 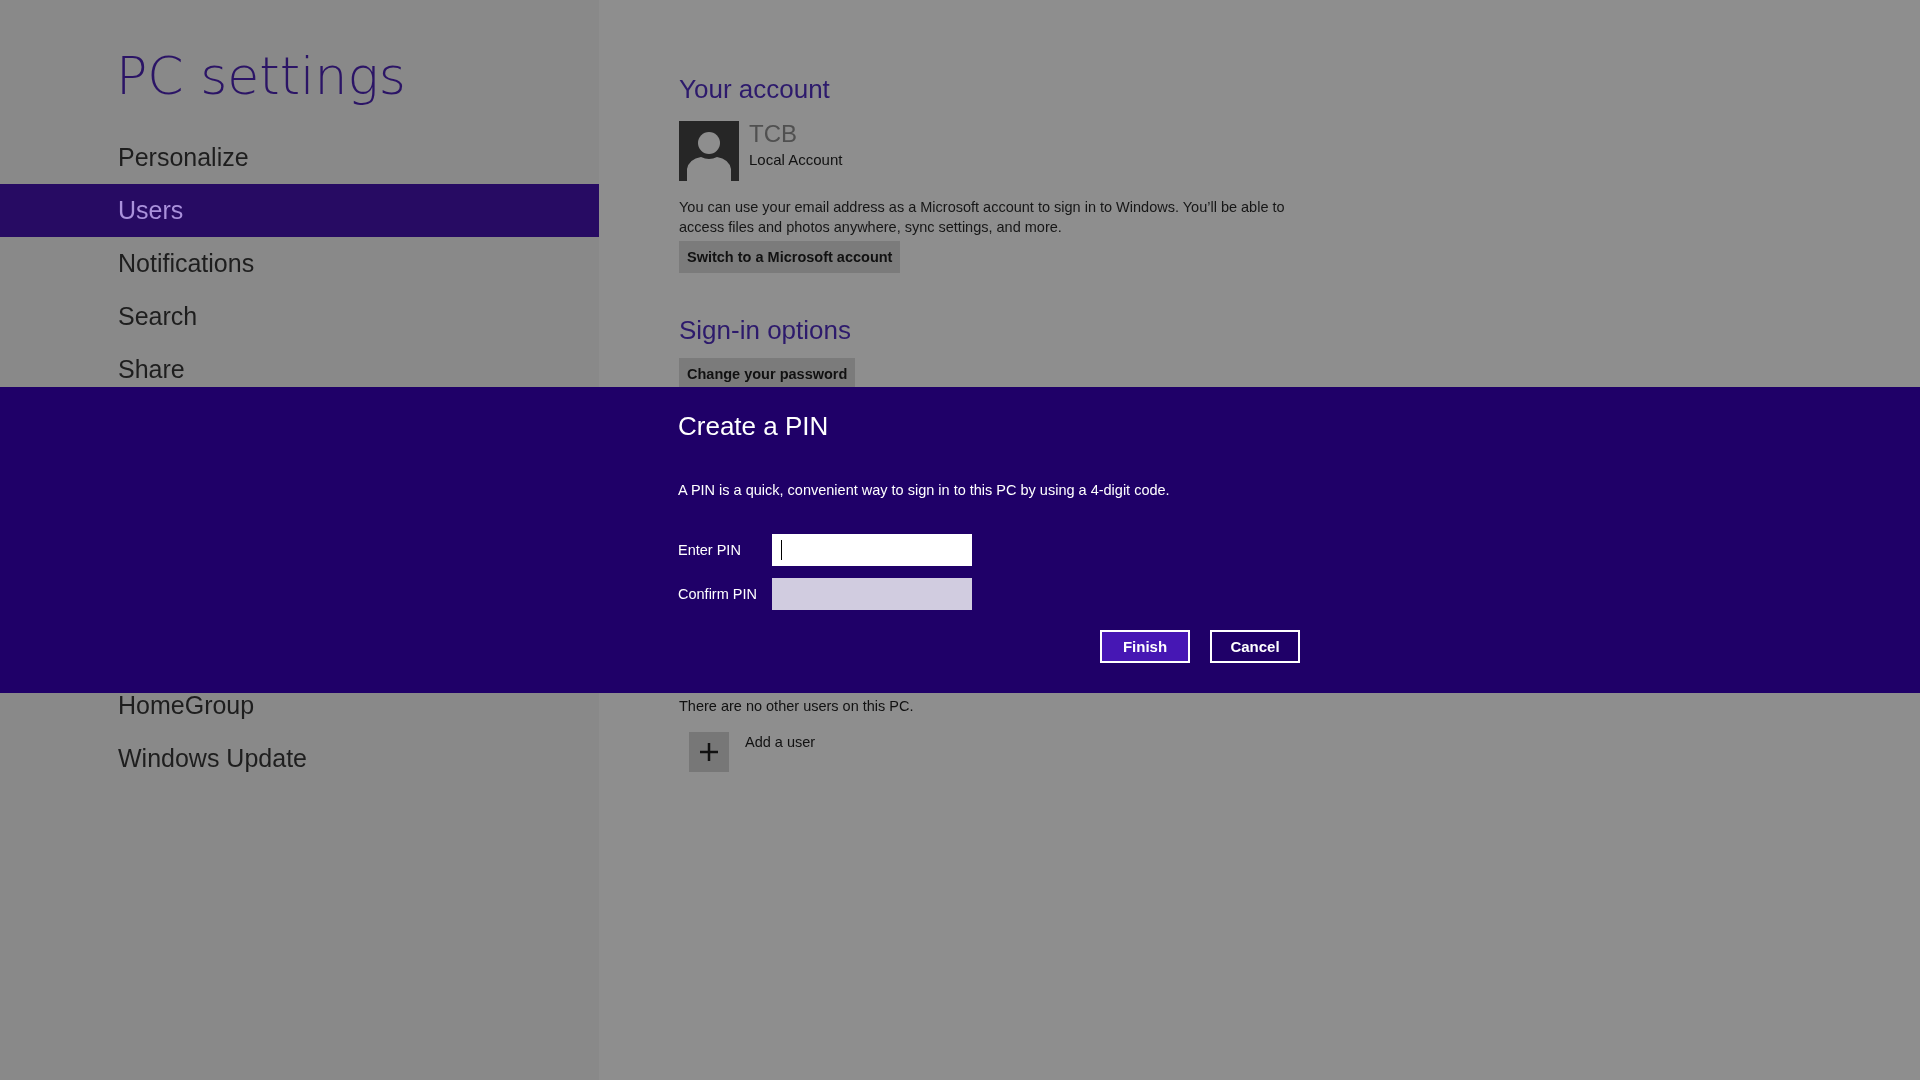 I want to click on change-password-button: Change your password, so click(x=767, y=374).